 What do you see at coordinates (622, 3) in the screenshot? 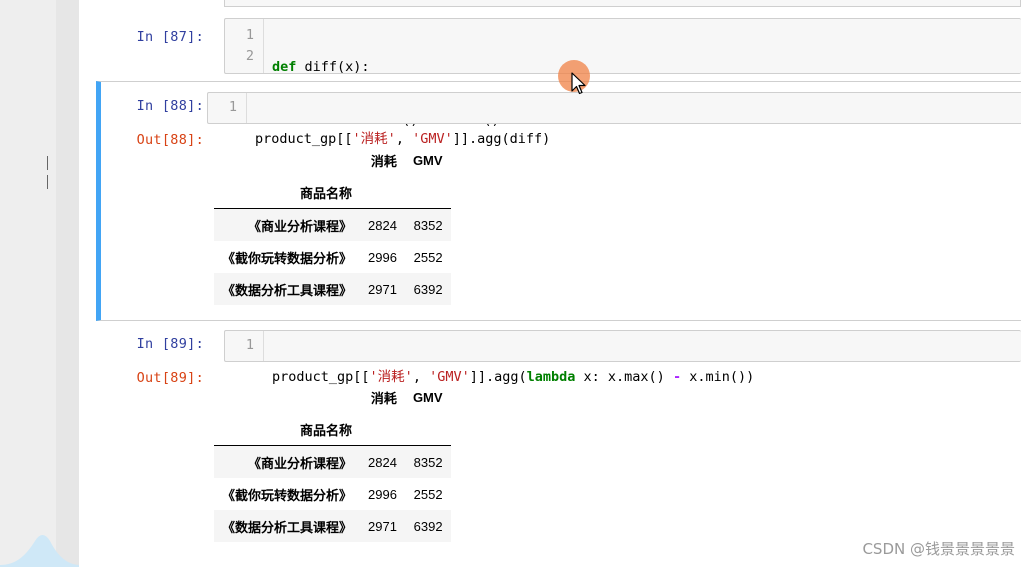
I see `previous-cell-input` at bounding box center [622, 3].